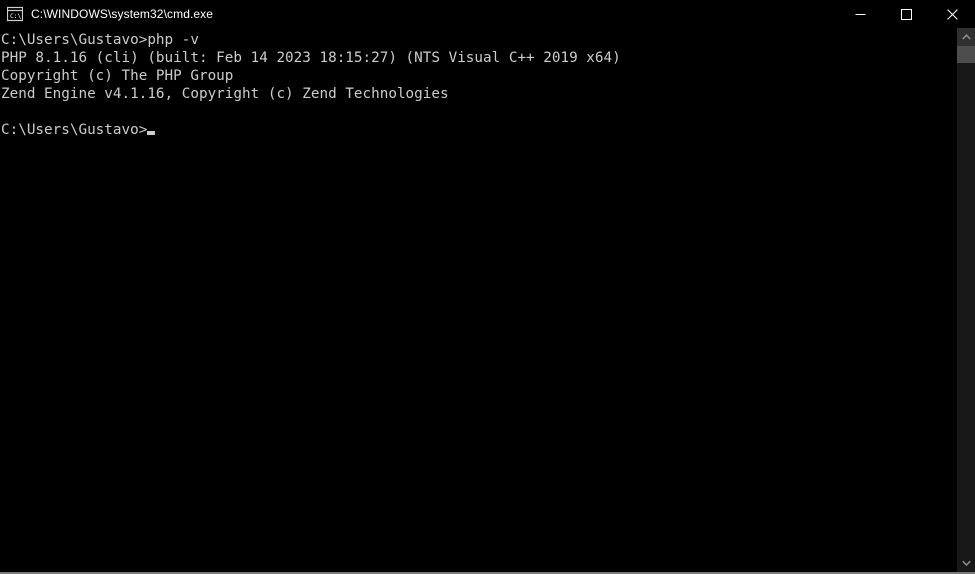 This screenshot has width=975, height=574. Describe the element at coordinates (966, 54) in the screenshot. I see `scrollbar-thumb` at that location.